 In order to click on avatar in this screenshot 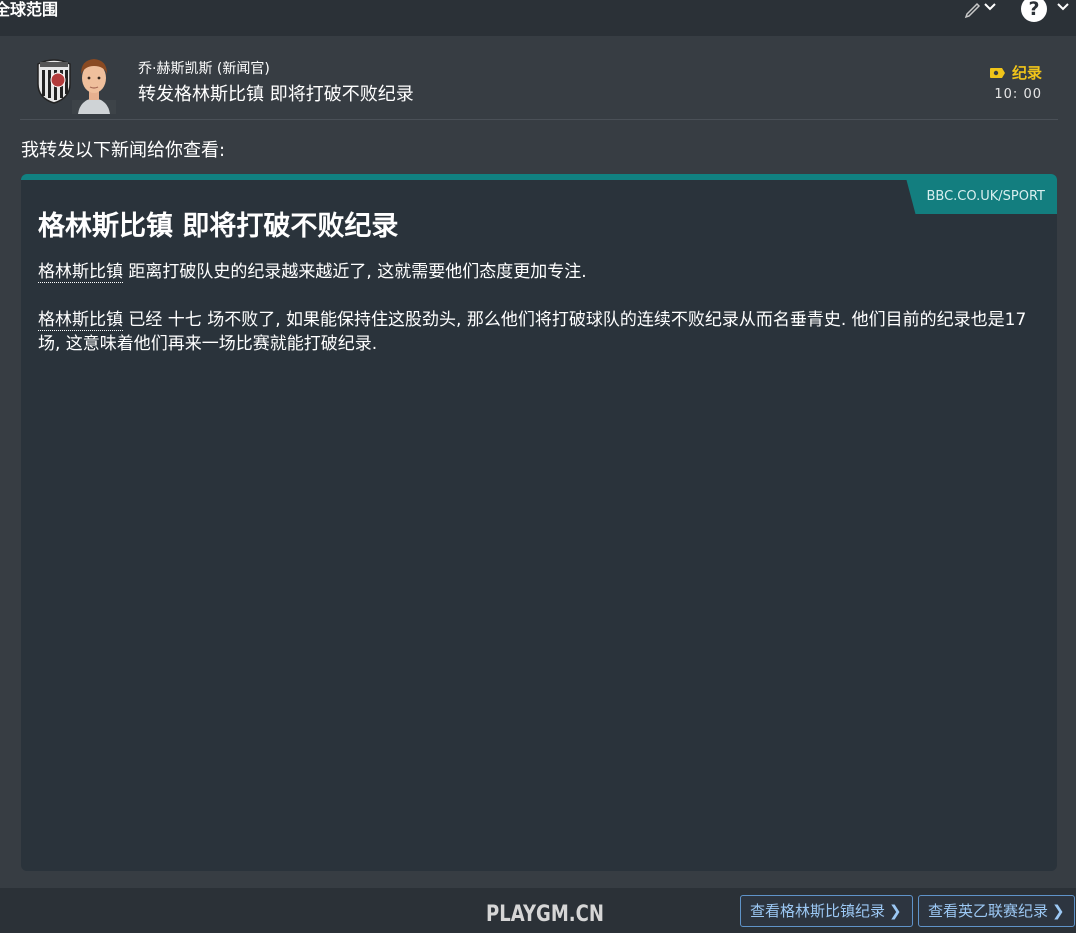, I will do `click(94, 86)`.